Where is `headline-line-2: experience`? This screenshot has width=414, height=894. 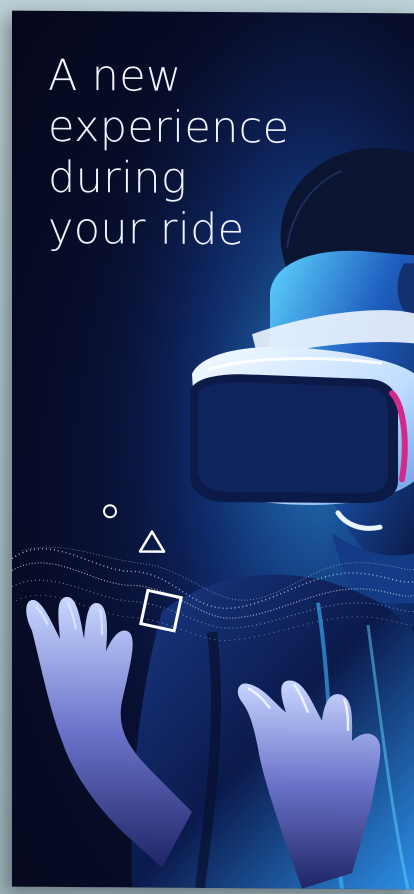
headline-line-2: experience is located at coordinates (169, 127).